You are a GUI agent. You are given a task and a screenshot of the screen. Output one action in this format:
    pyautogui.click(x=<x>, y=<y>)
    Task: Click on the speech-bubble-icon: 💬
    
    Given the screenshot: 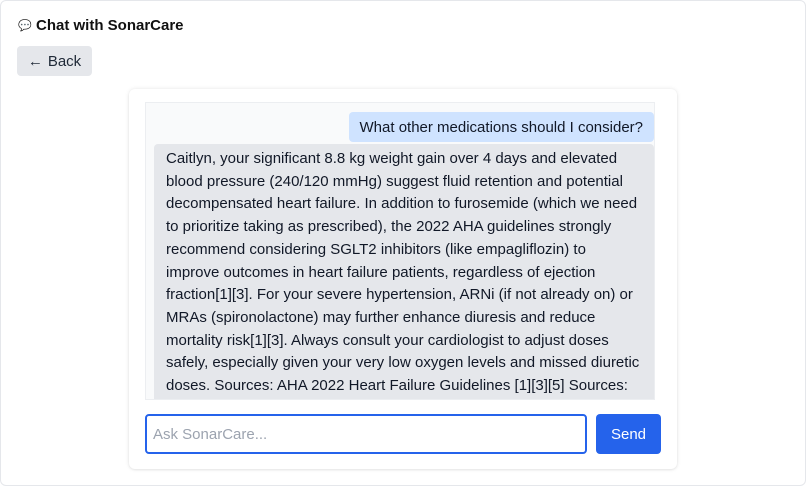 What is the action you would take?
    pyautogui.click(x=25, y=26)
    